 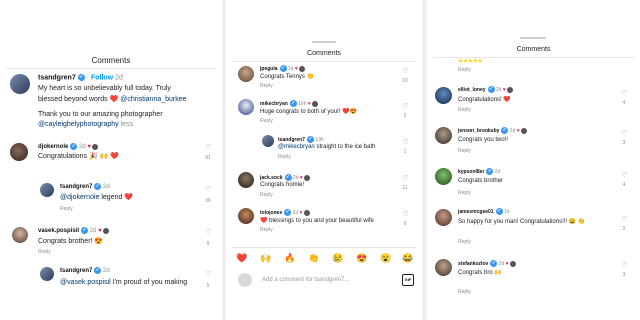 I want to click on comment-text: Congrats Tennys 👏, so click(x=287, y=77).